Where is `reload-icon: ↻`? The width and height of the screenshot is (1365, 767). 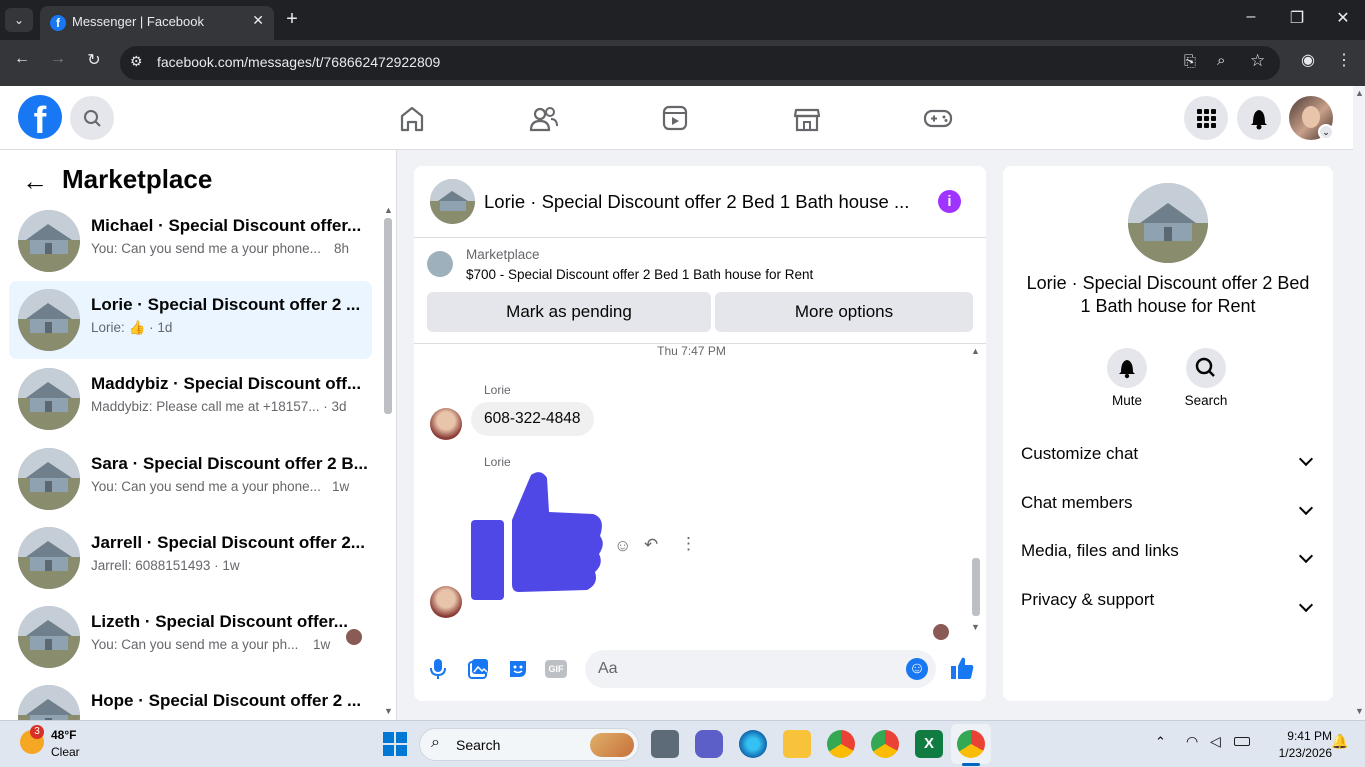 reload-icon: ↻ is located at coordinates (94, 60).